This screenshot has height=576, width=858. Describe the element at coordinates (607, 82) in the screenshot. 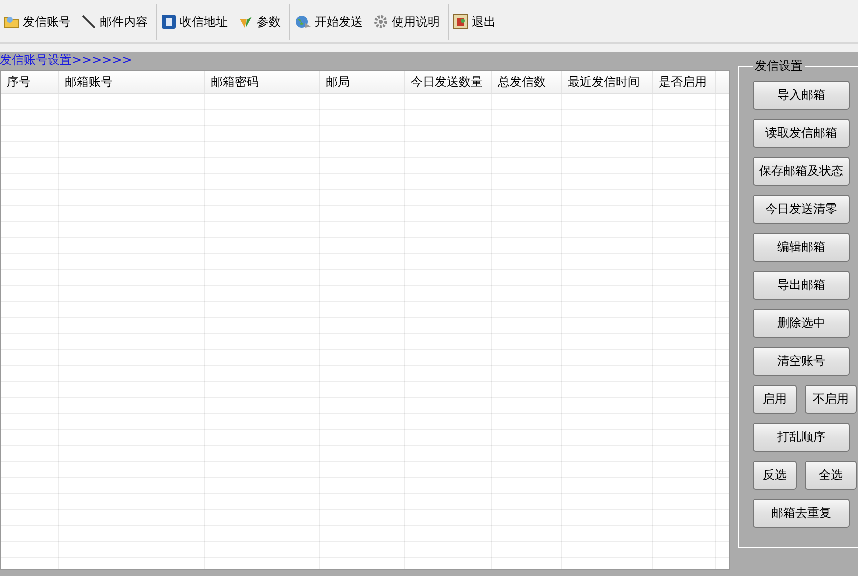

I see `column-header: 最近发信时间` at that location.